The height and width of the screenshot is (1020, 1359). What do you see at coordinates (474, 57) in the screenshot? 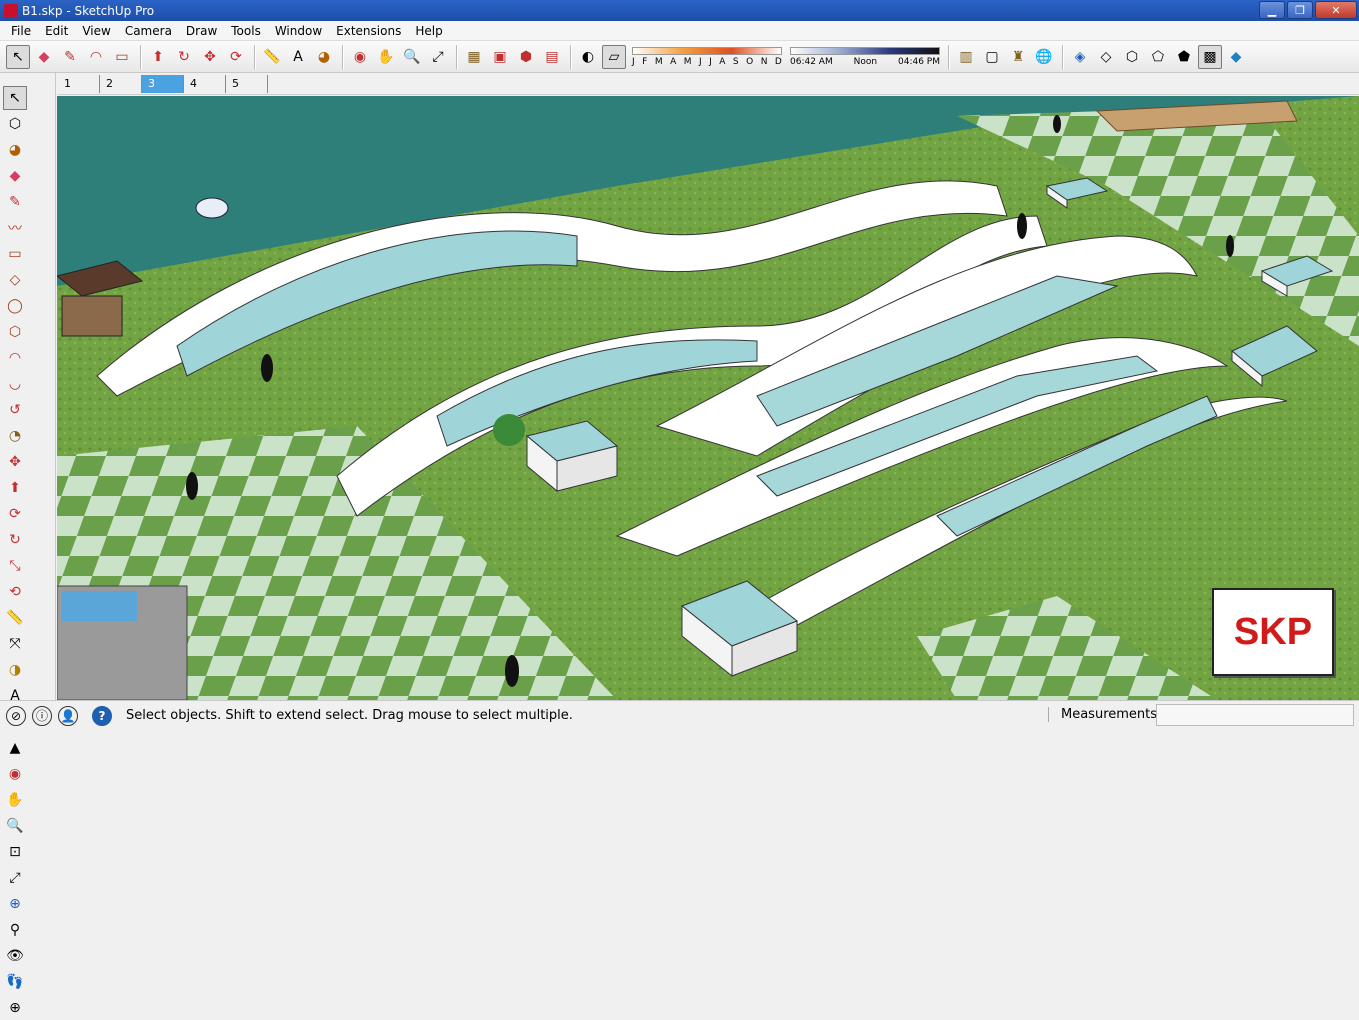
I see `warehouse-icon: ▦` at bounding box center [474, 57].